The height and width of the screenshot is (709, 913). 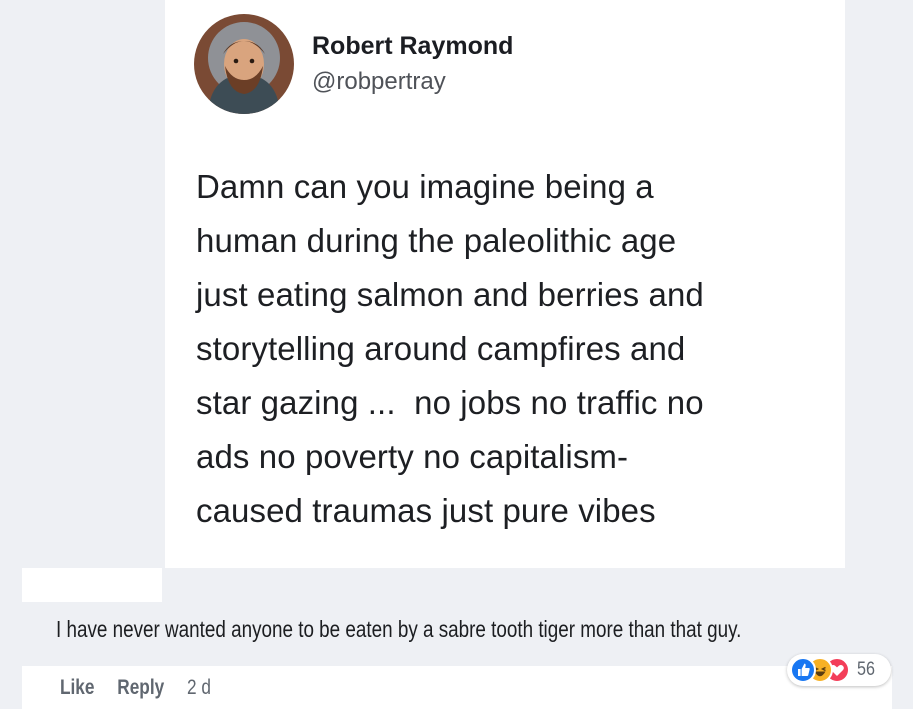 I want to click on tweet-text-line: ads no poverty no capitalism-, so click(x=412, y=456).